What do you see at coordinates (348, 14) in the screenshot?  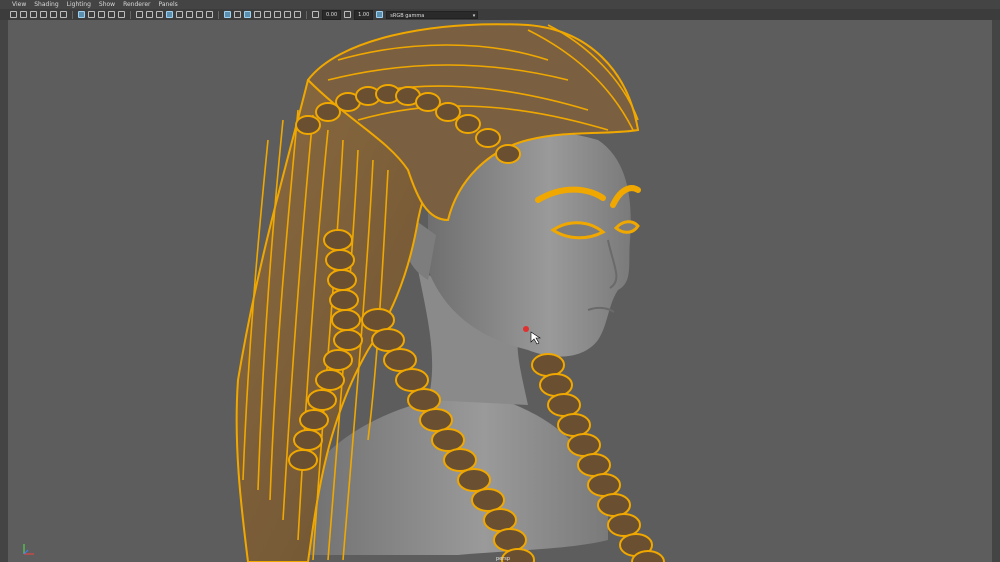 I see `gamma-icon` at bounding box center [348, 14].